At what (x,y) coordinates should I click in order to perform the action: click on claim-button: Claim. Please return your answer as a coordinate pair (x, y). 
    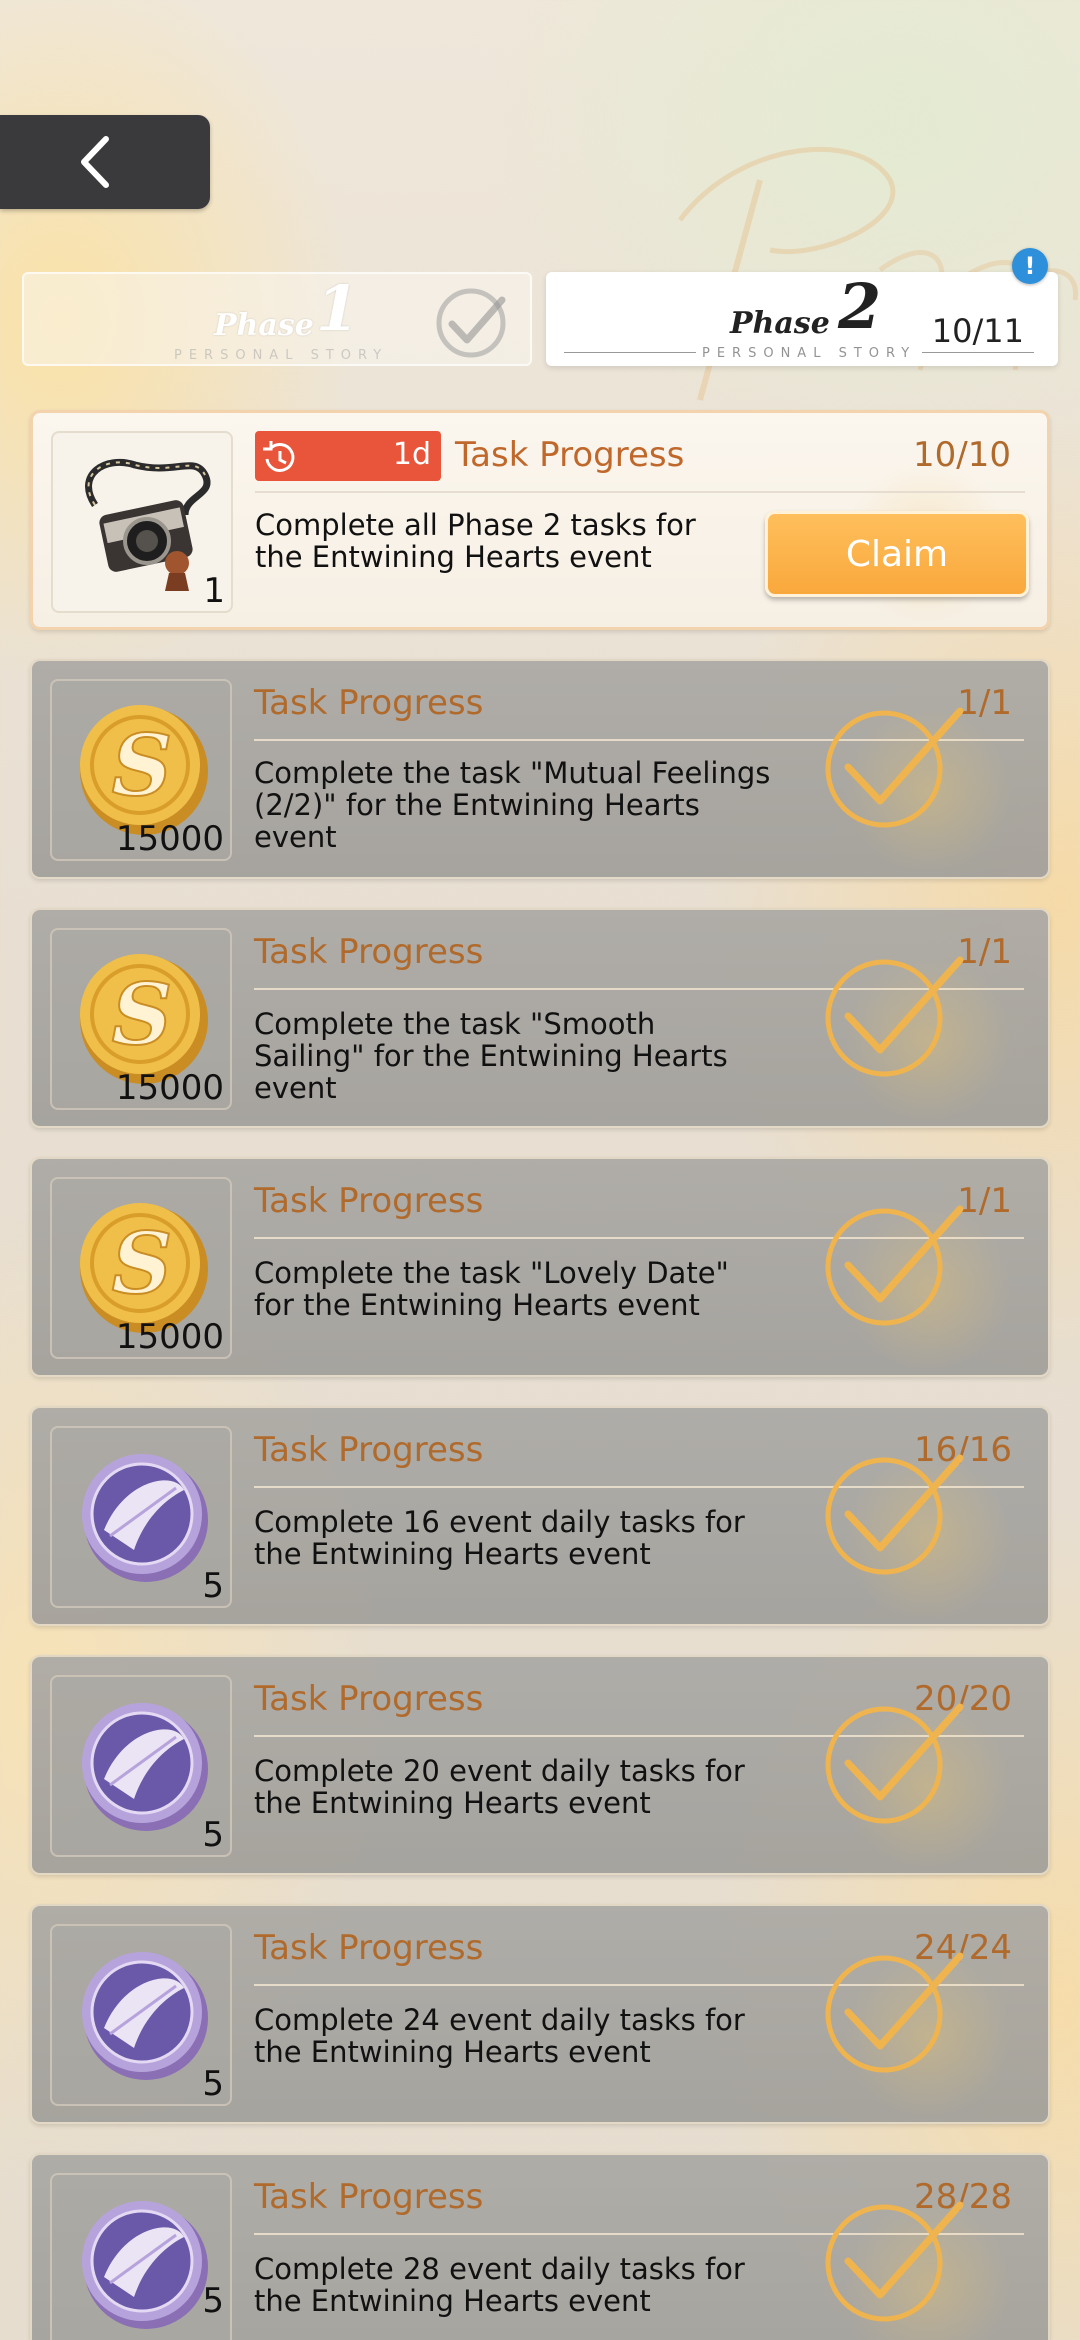
    Looking at the image, I should click on (897, 554).